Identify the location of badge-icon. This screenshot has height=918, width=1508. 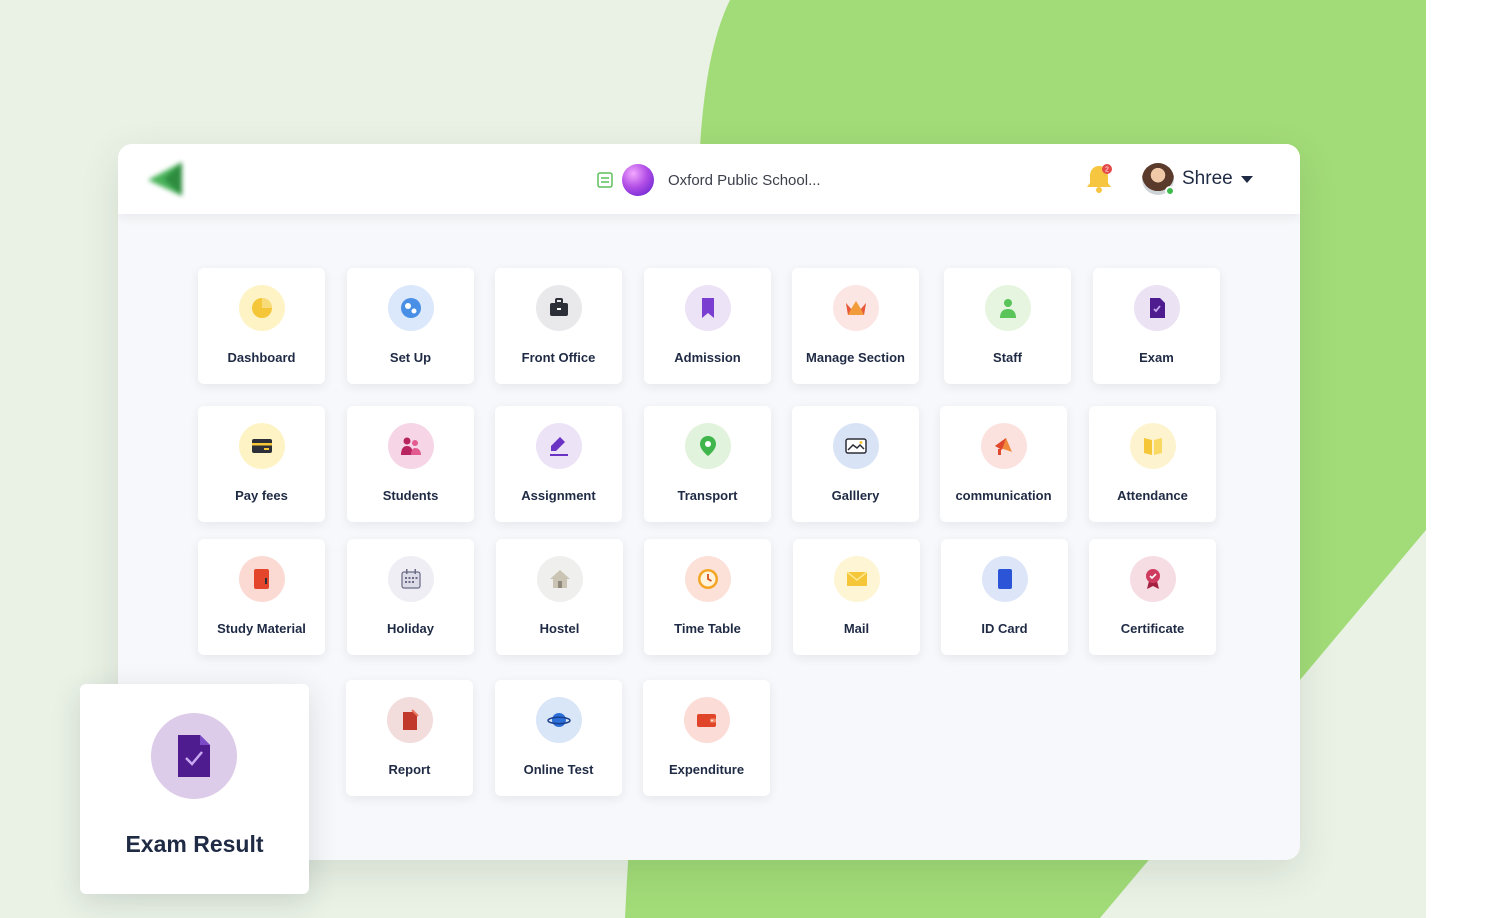
(1153, 579).